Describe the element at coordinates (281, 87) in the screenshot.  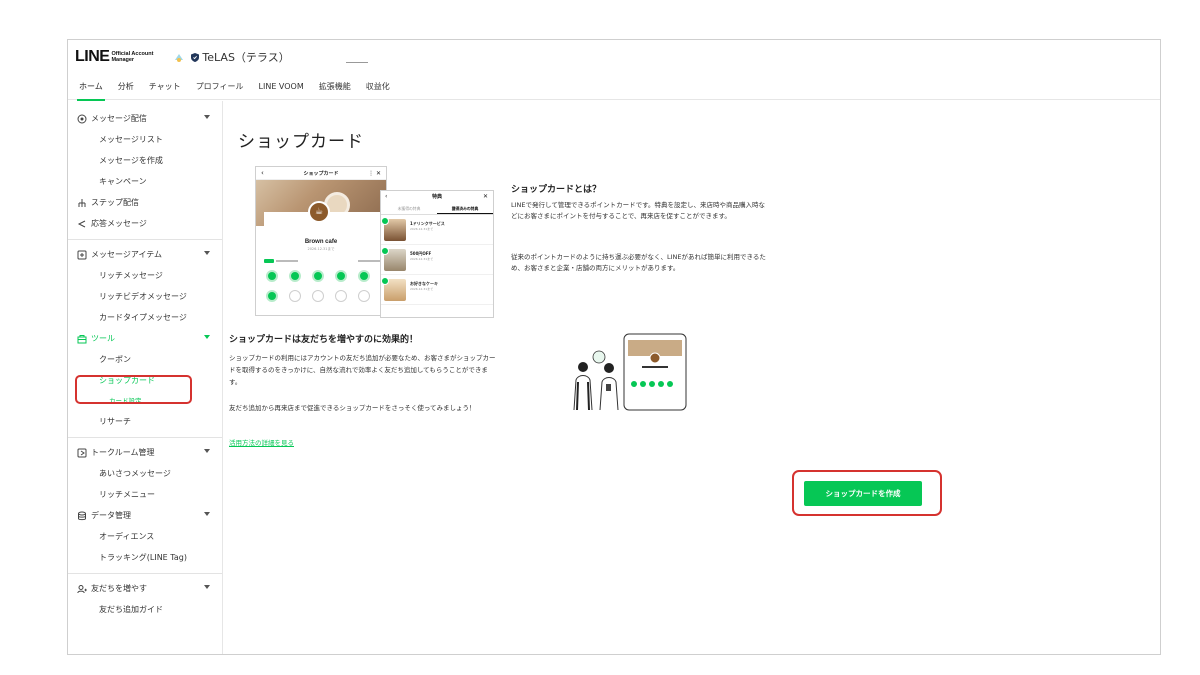
I see `tab-line-voom: LINE VOOM` at that location.